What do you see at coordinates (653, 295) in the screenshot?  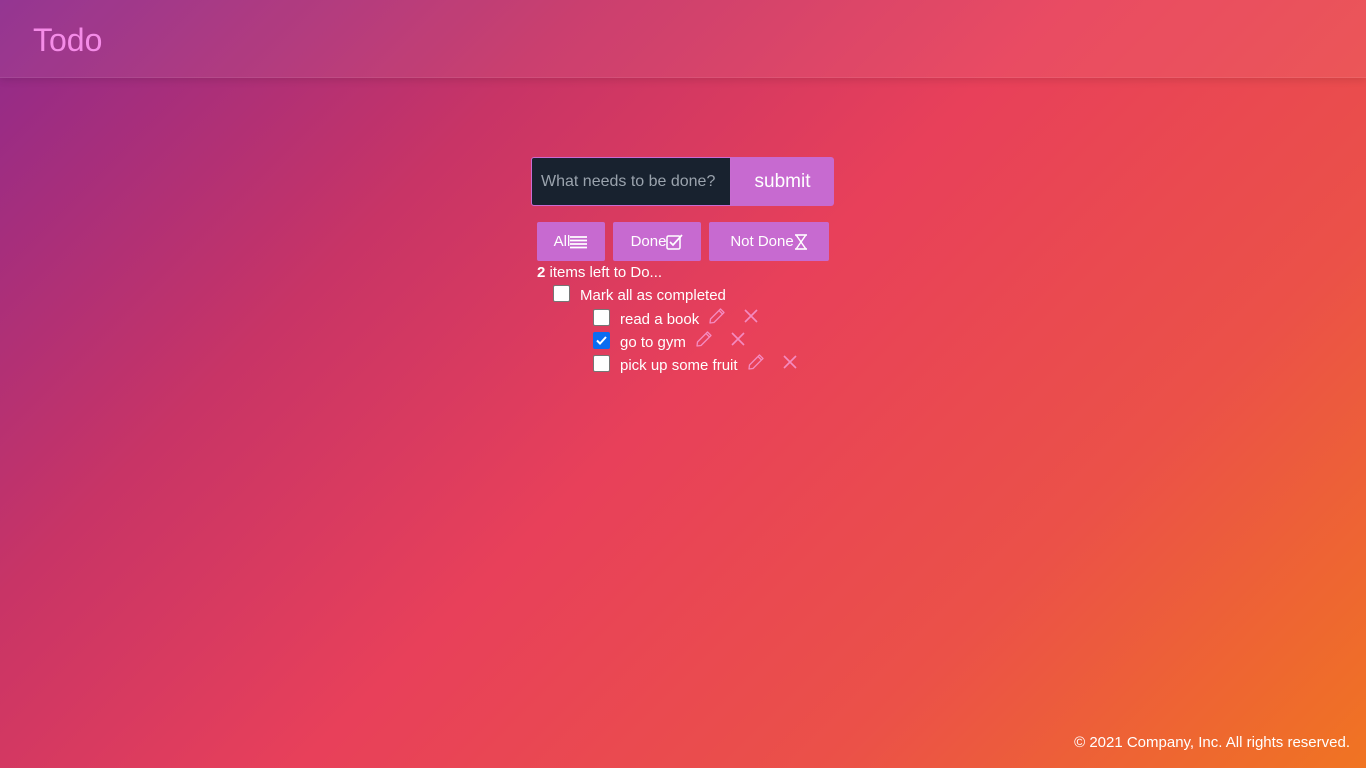 I see `mark-all-label: Mark all as completed` at bounding box center [653, 295].